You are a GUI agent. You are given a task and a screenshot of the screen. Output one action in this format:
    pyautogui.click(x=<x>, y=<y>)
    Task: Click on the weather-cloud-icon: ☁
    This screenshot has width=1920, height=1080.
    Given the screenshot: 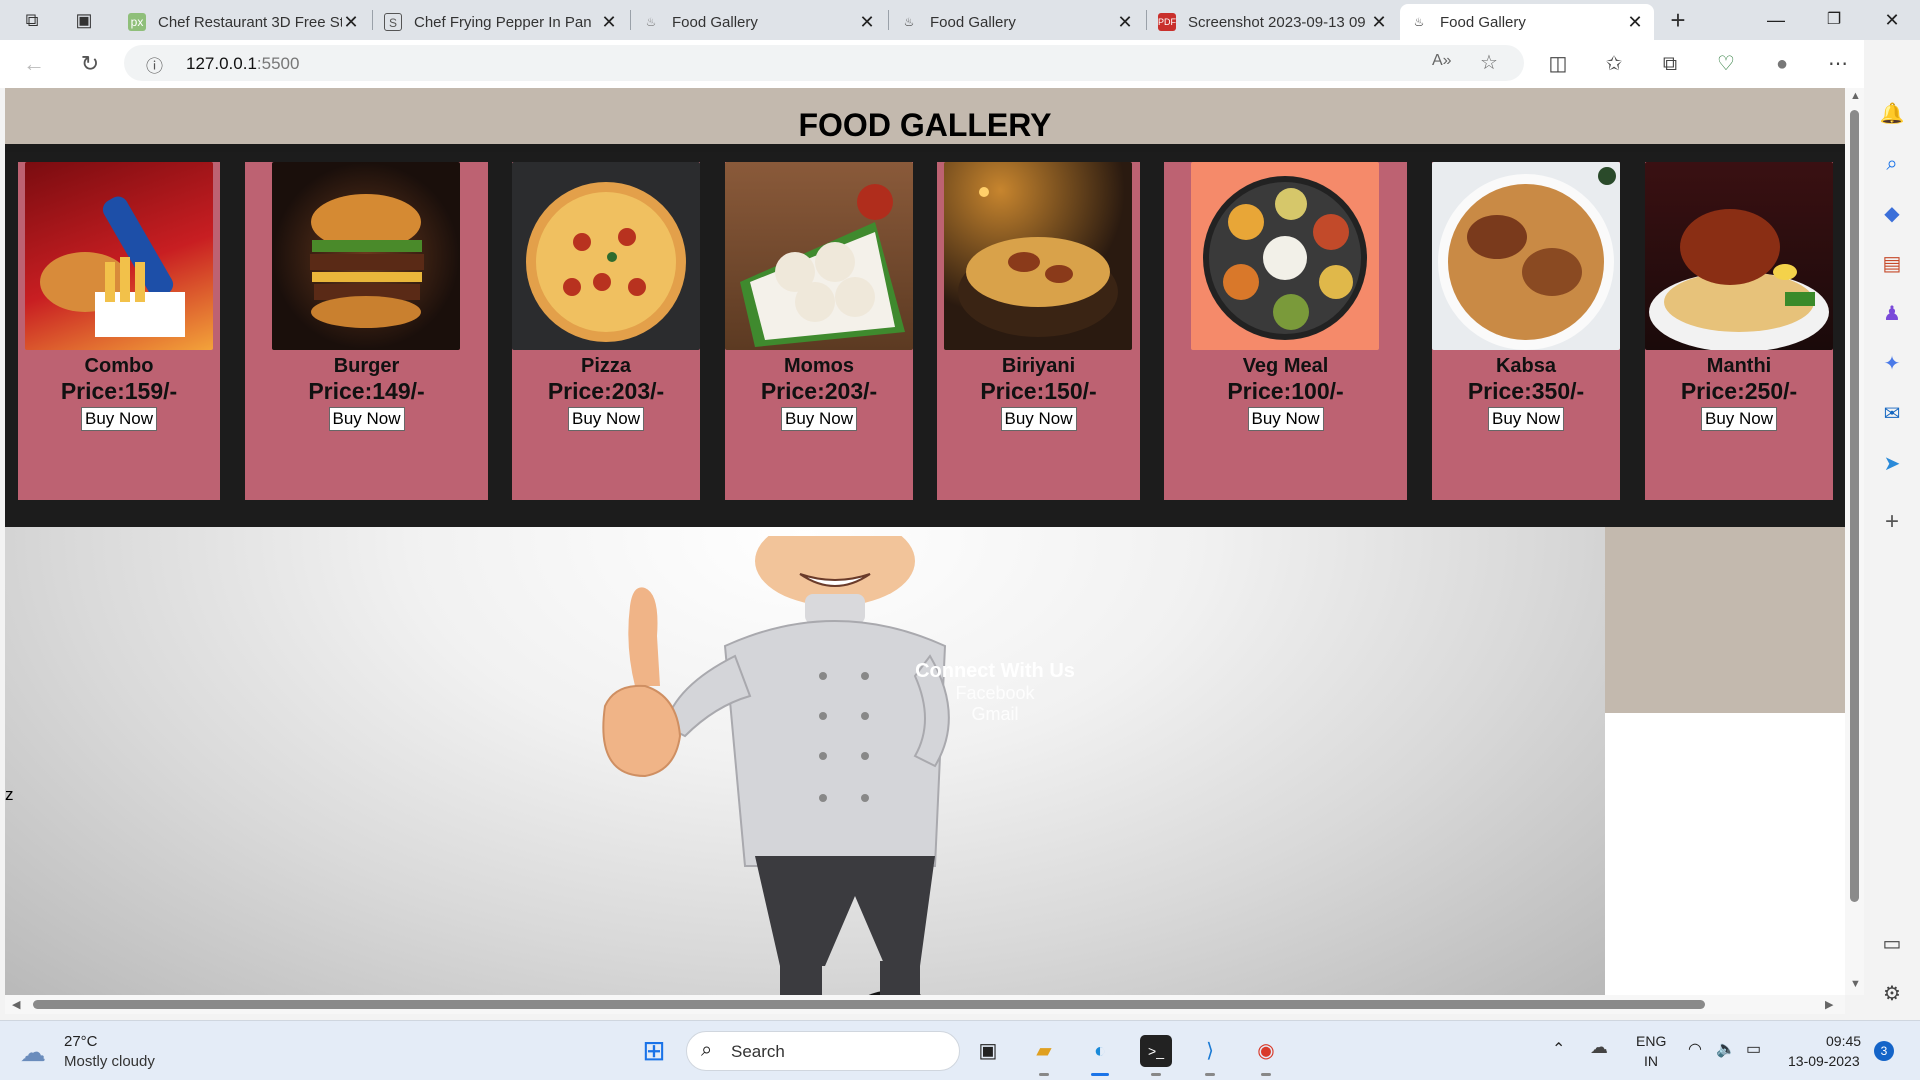 What is the action you would take?
    pyautogui.click(x=33, y=1052)
    